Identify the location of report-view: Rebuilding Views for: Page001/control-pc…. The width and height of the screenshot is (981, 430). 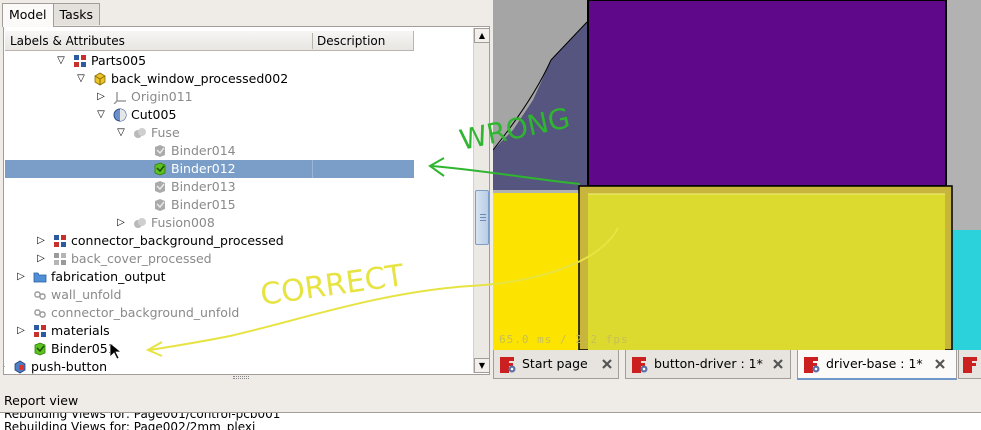
(490, 421).